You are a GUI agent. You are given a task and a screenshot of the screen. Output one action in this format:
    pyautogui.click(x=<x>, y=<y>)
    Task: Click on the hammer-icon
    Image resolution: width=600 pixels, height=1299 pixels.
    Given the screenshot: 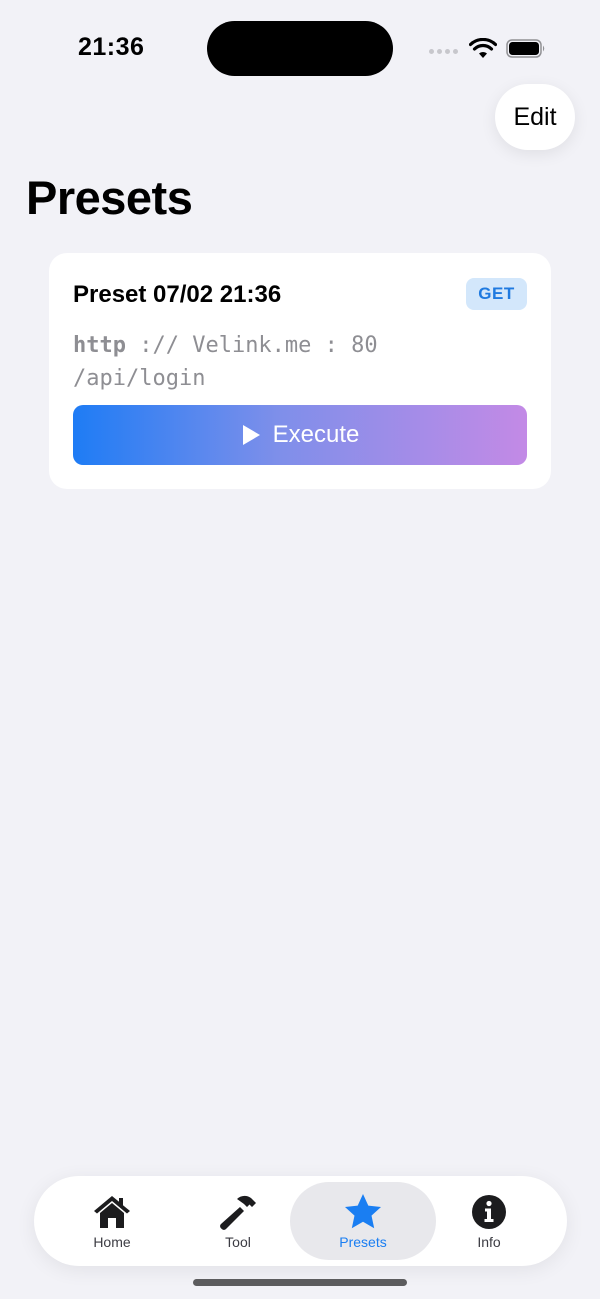 What is the action you would take?
    pyautogui.click(x=238, y=1212)
    